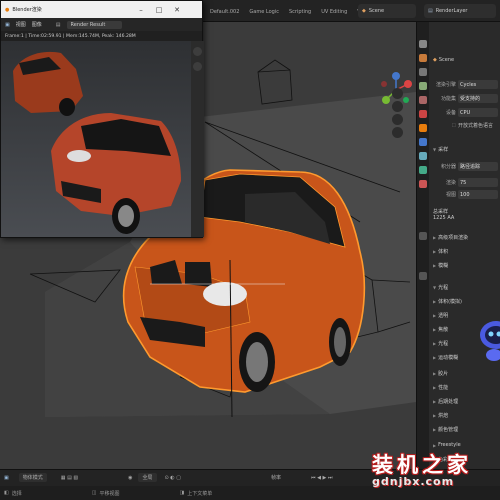 The width and height of the screenshot is (500, 500). Describe the element at coordinates (448, 430) in the screenshot. I see `panel-label: 颜色管理` at that location.